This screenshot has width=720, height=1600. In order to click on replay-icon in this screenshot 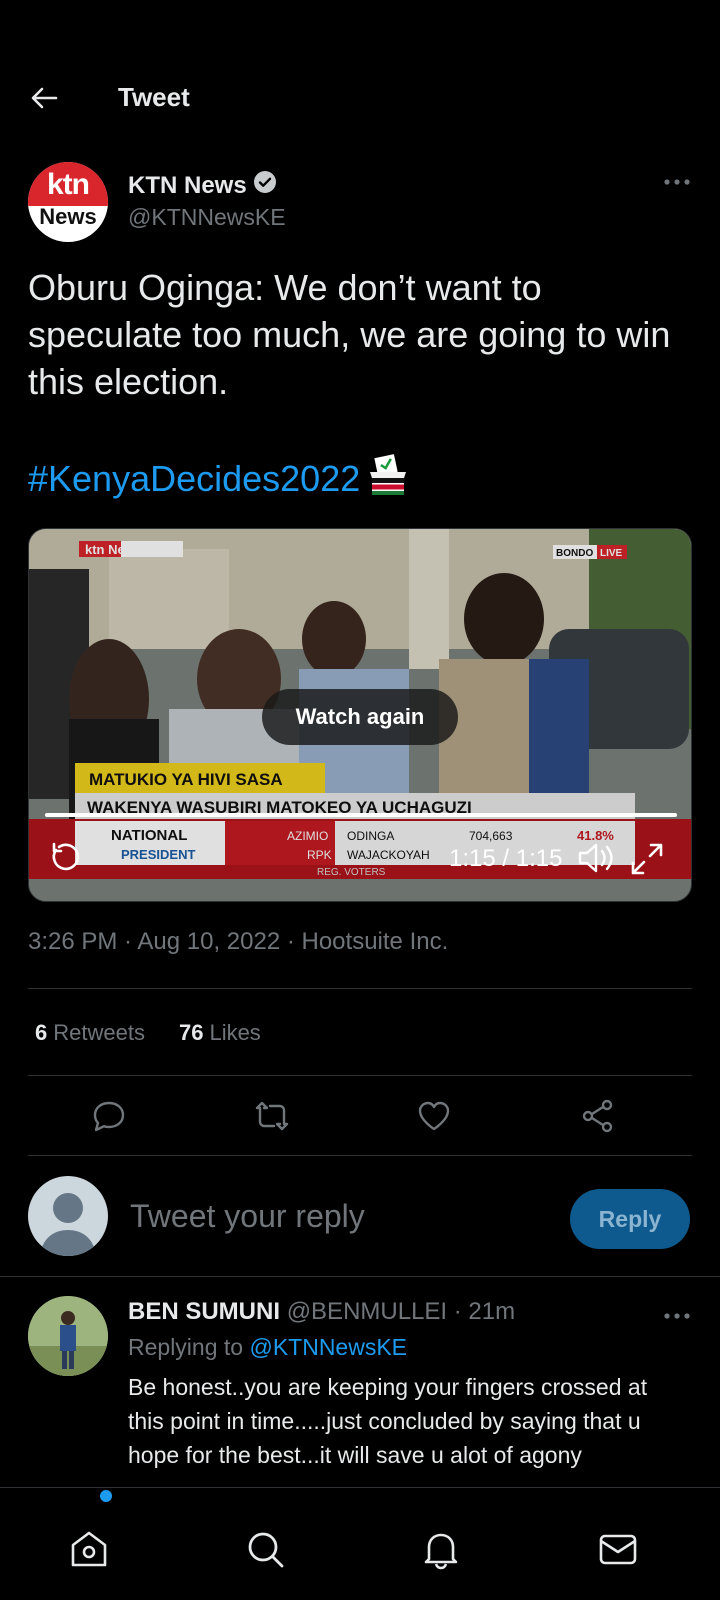, I will do `click(65, 857)`.